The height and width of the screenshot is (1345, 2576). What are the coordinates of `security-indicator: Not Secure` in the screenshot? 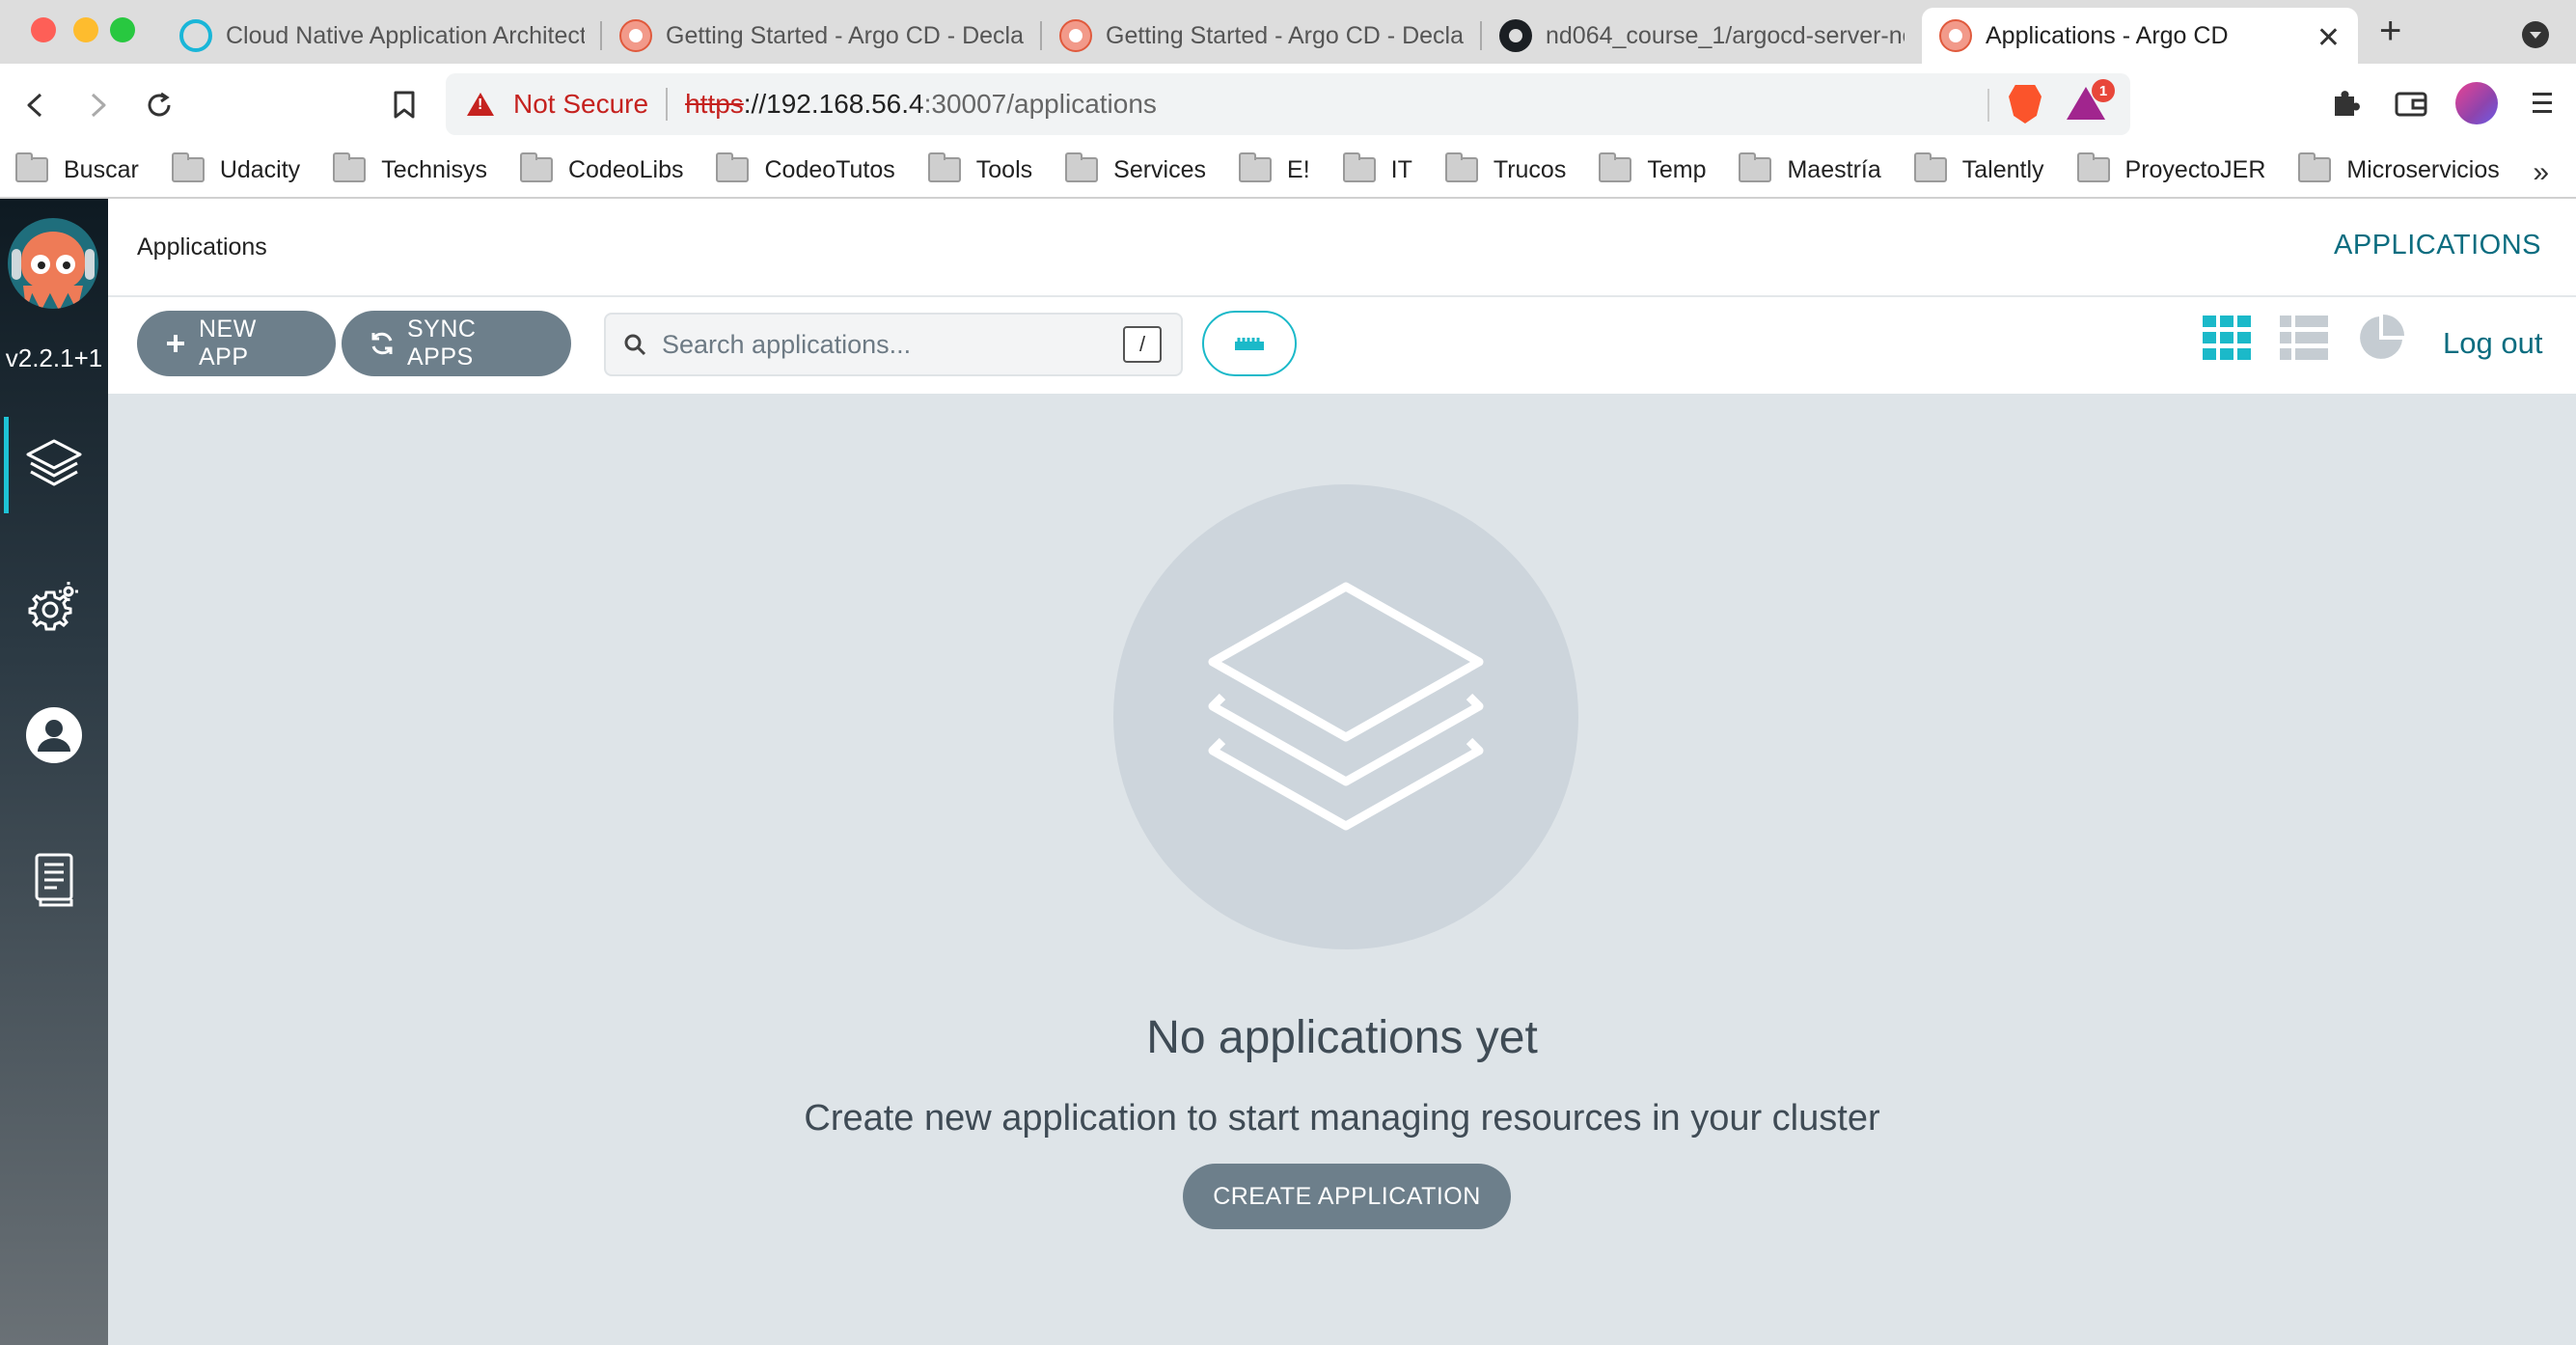 It's located at (581, 104).